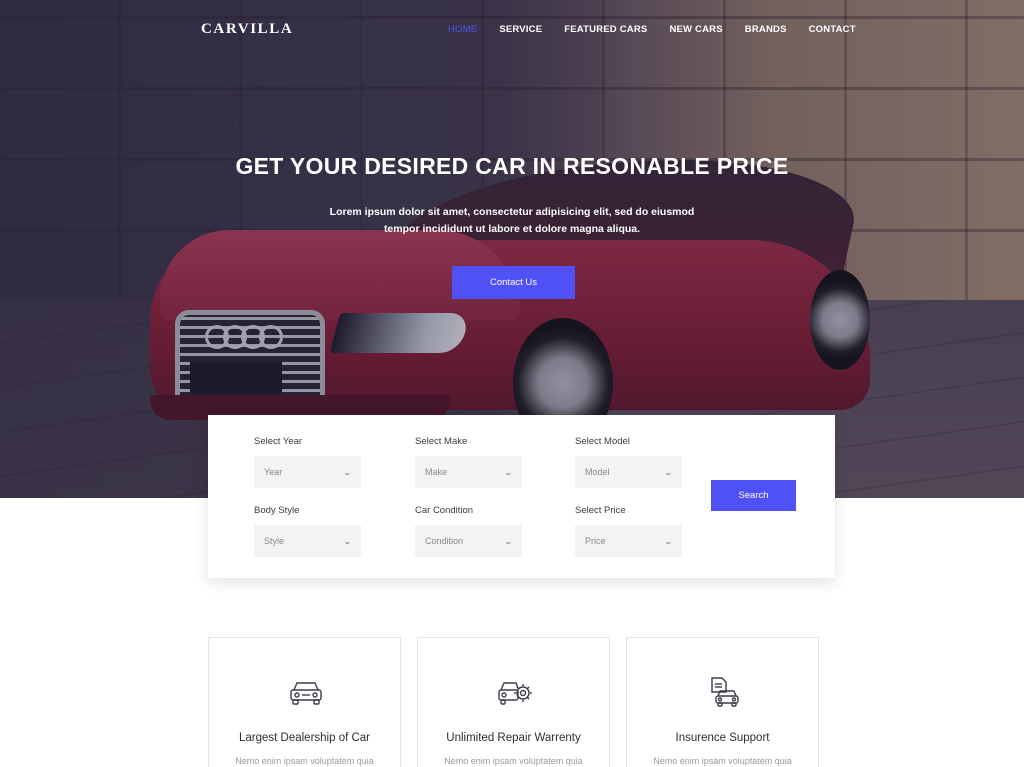  I want to click on make-field: Select Make Make ⌄, so click(468, 462).